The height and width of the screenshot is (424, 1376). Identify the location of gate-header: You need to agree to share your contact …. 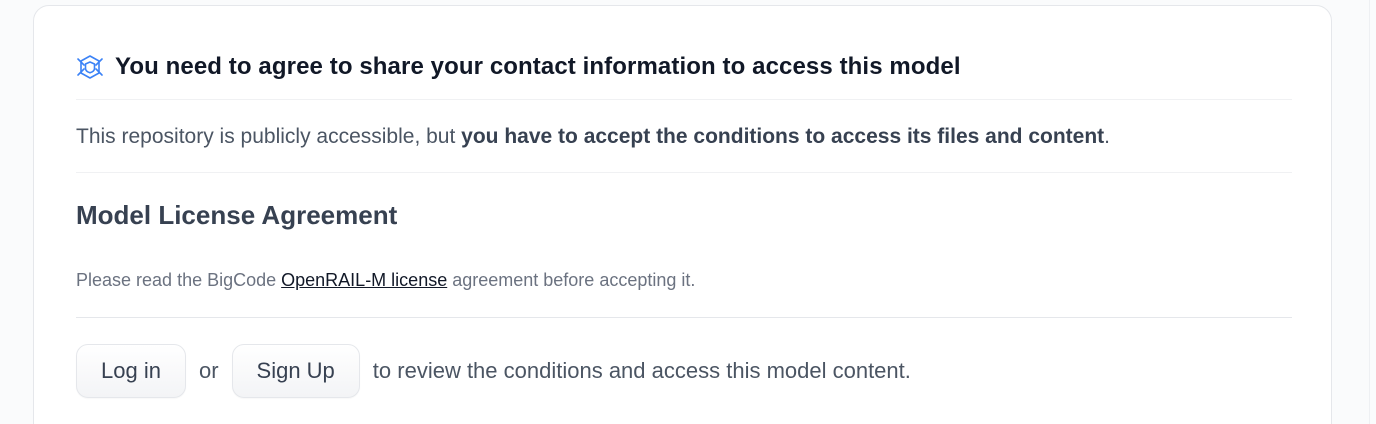
(684, 67).